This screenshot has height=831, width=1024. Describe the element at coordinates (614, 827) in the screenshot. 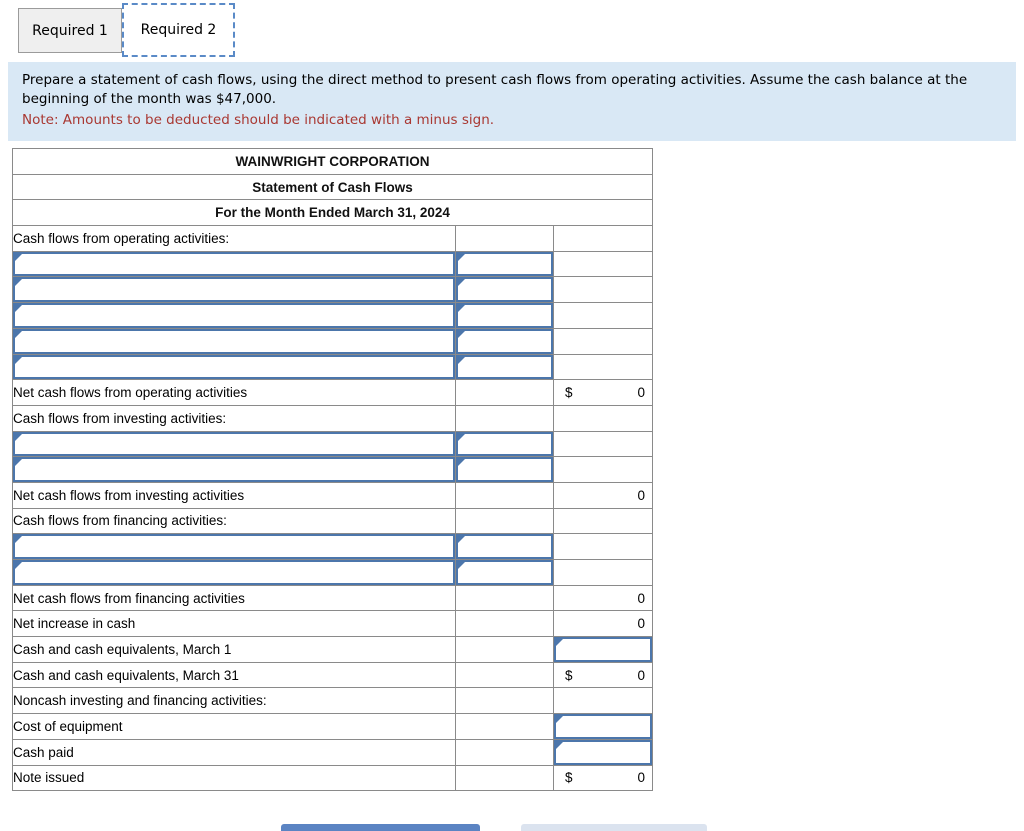

I see `bottom-nav-button-next` at that location.